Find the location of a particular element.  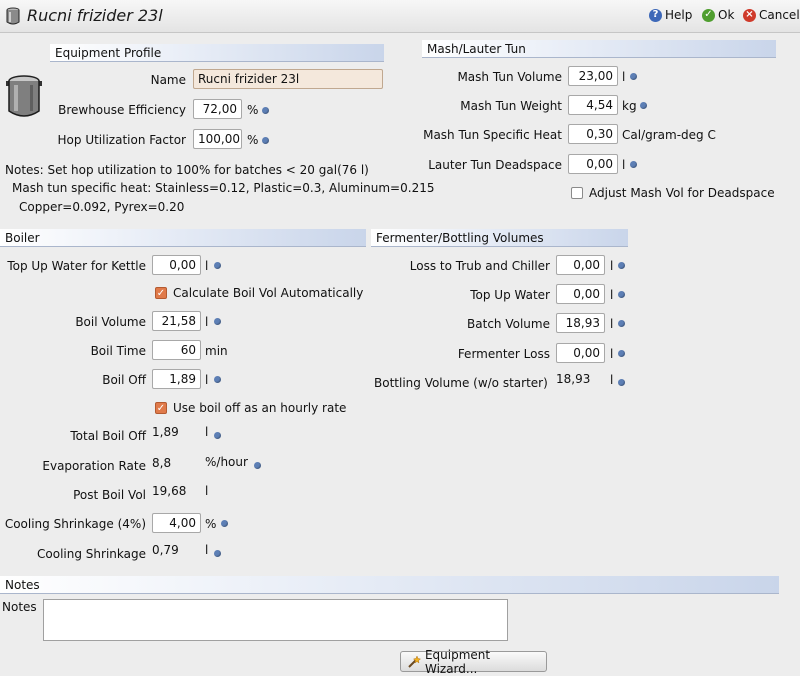

evaporation-rate-unit: %/hour is located at coordinates (226, 462).